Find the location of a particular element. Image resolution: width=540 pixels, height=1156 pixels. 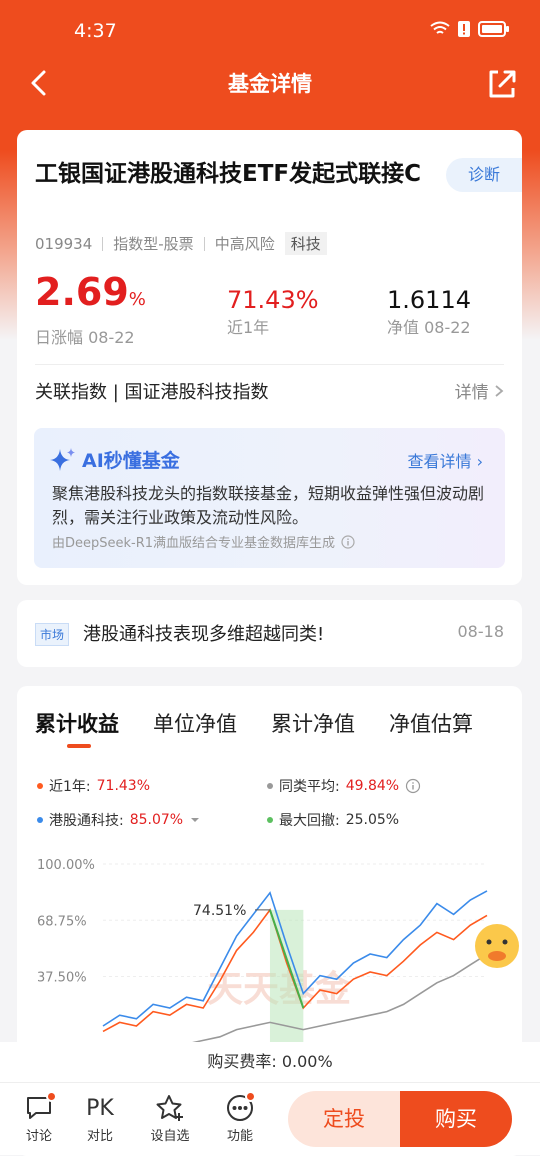

more-functions-button: 功能 is located at coordinates (240, 1117).